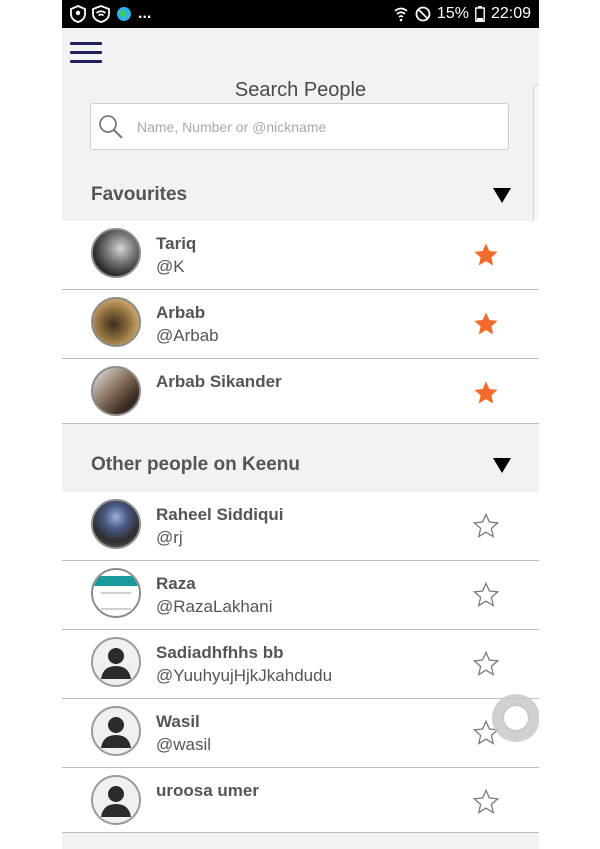 The image size is (600, 849). I want to click on person-nickname: @YuuhyujHjkJkahdudu, so click(244, 675).